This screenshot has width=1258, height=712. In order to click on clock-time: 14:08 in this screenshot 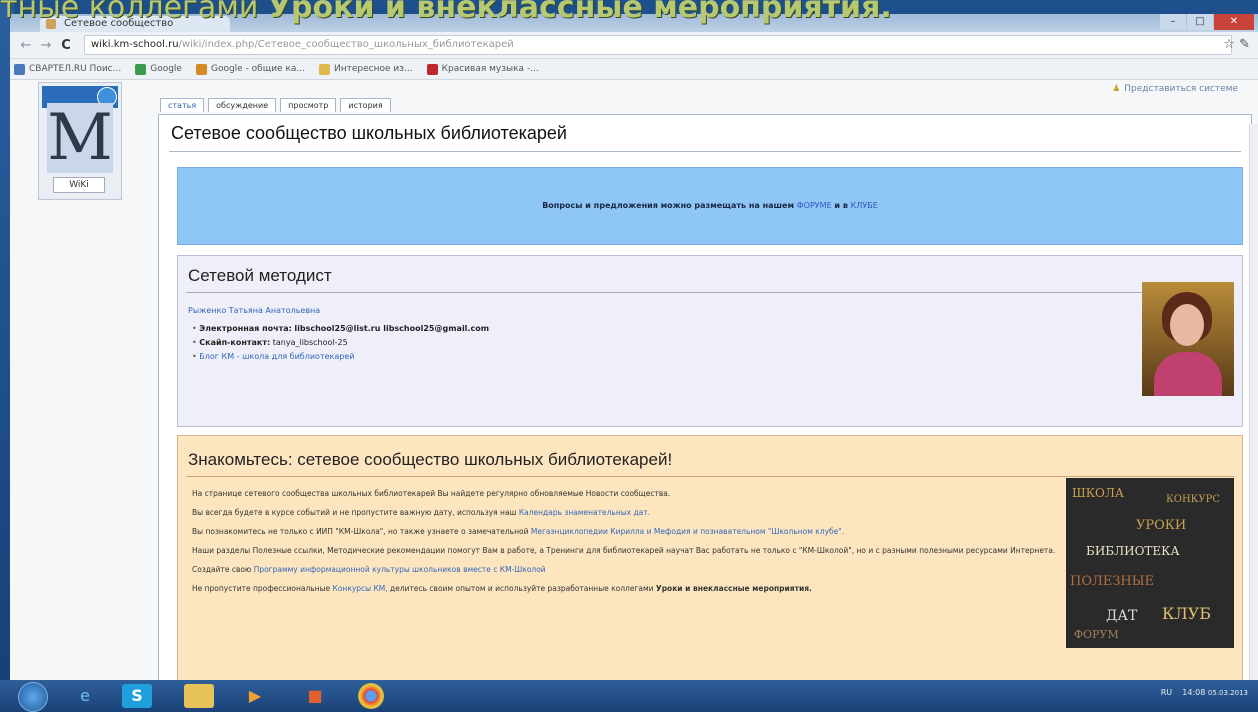, I will do `click(1193, 692)`.